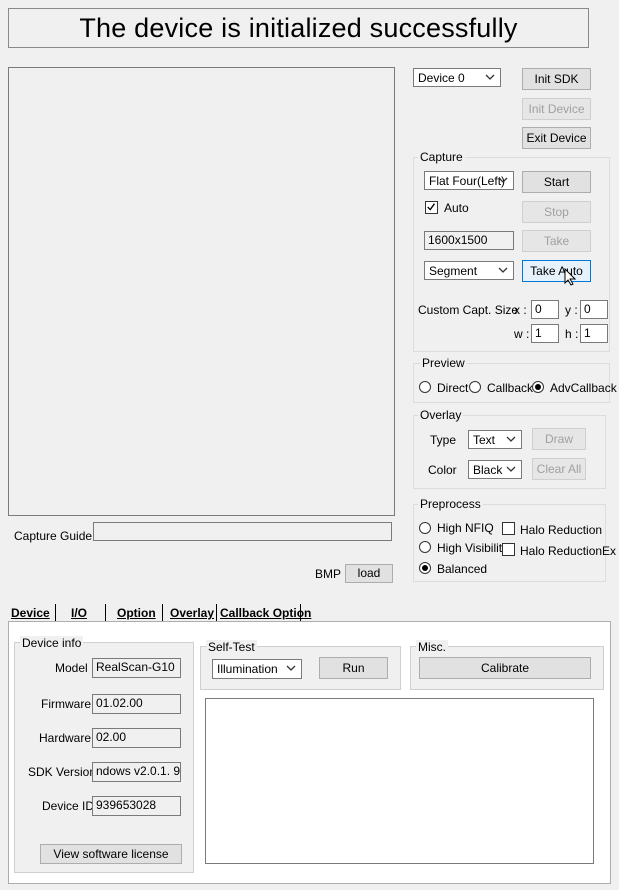 The width and height of the screenshot is (619, 890). What do you see at coordinates (441, 415) in the screenshot?
I see `overlay-group-title: Overlay` at bounding box center [441, 415].